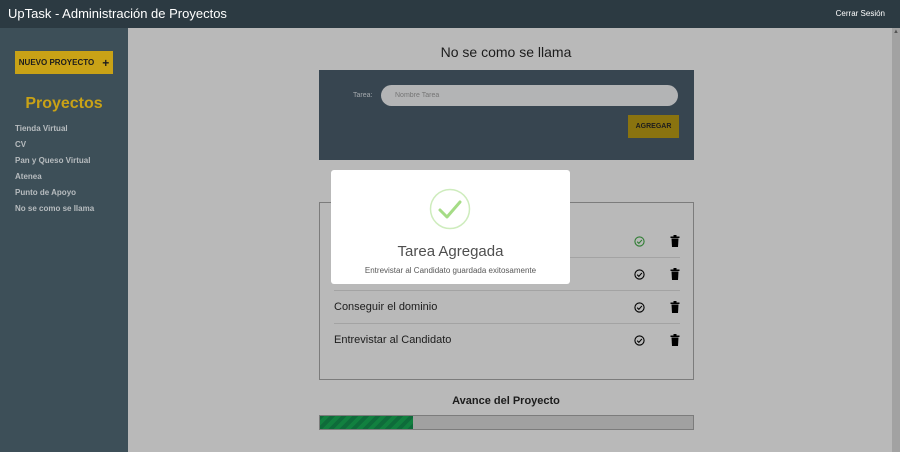  What do you see at coordinates (507, 307) in the screenshot?
I see `task-row: Conseguir el dominio` at bounding box center [507, 307].